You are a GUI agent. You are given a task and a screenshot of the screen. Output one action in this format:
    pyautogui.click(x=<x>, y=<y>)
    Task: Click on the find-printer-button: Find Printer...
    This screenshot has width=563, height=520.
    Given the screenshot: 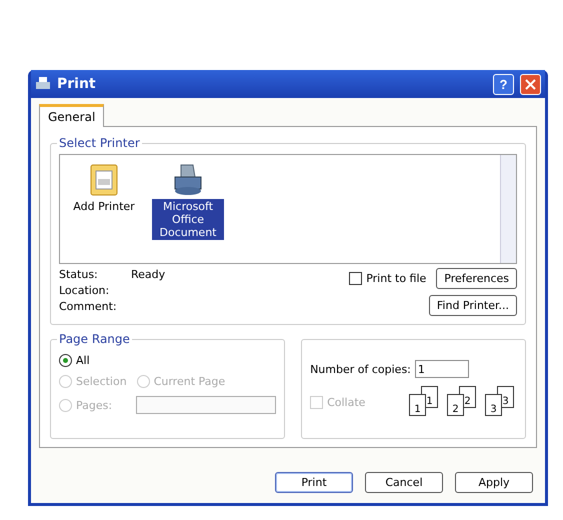 What is the action you would take?
    pyautogui.click(x=472, y=305)
    